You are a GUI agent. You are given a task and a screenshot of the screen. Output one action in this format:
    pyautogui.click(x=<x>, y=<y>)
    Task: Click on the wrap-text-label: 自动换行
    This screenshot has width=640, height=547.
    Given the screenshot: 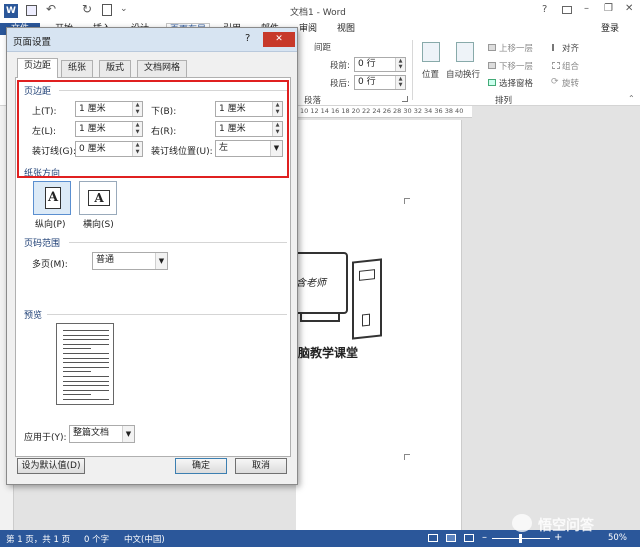 What is the action you would take?
    pyautogui.click(x=463, y=74)
    